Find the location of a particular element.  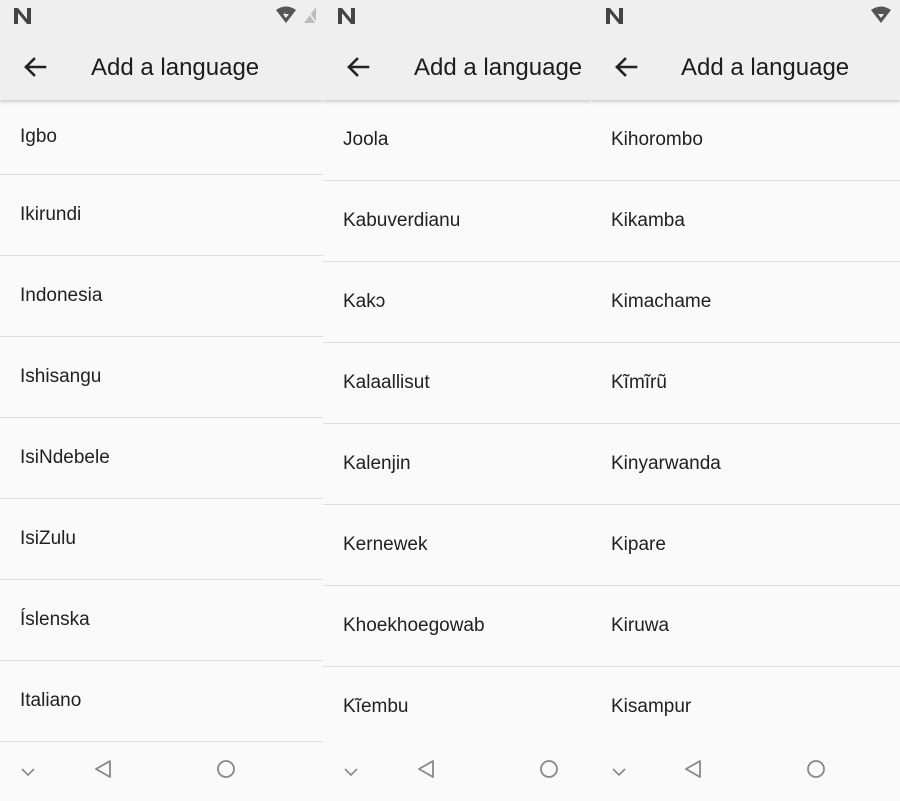

list-item: IsiNdebele is located at coordinates (161, 458).